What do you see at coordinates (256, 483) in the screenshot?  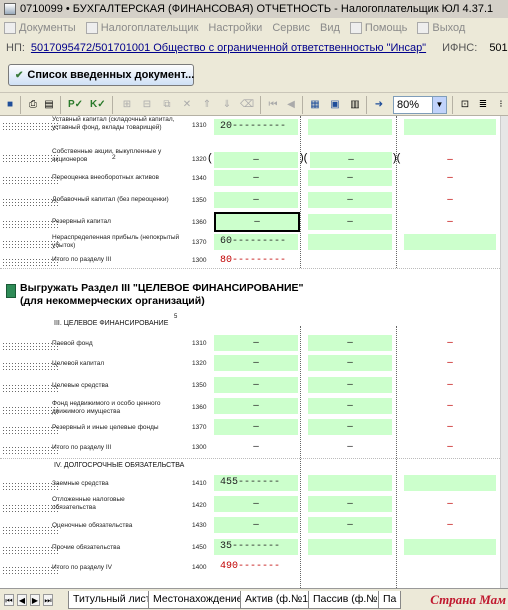 I see `value-cell: 455-------` at bounding box center [256, 483].